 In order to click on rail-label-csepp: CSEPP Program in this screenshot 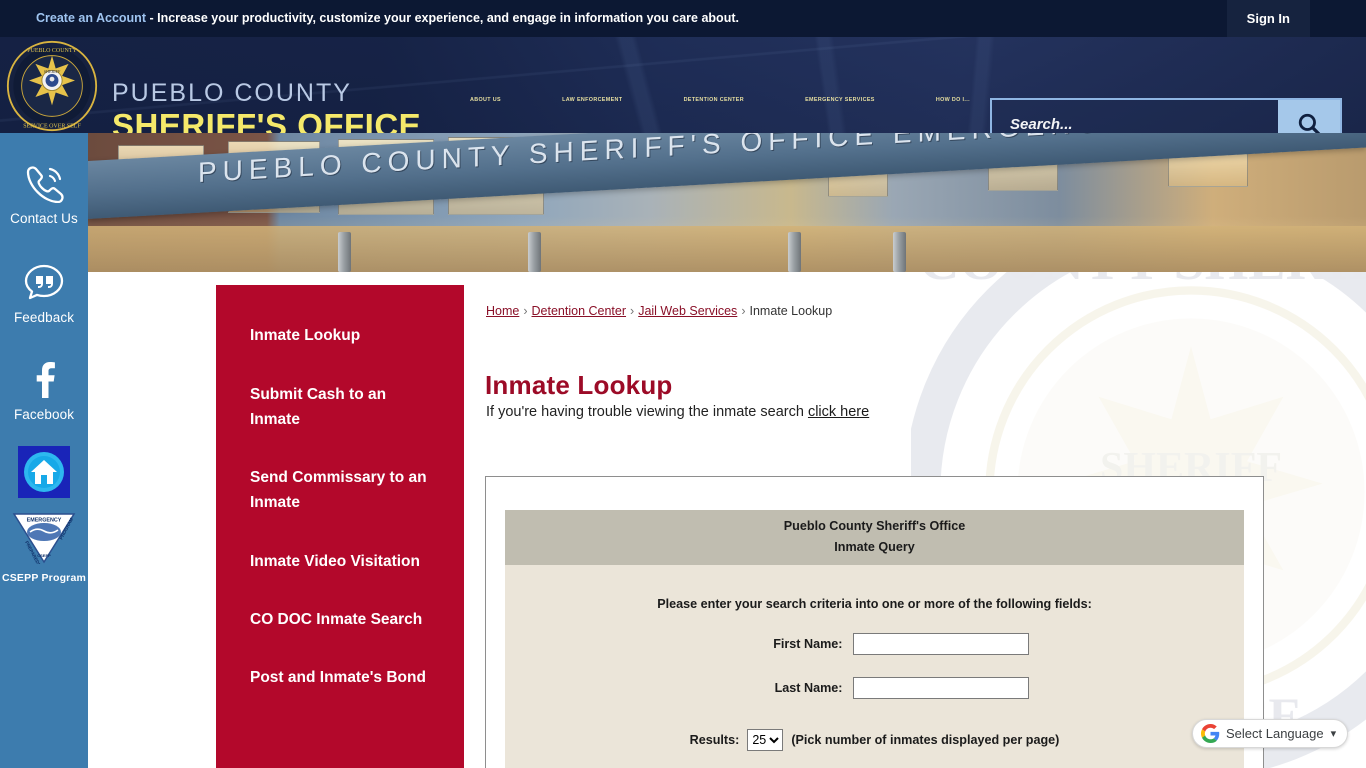, I will do `click(44, 578)`.